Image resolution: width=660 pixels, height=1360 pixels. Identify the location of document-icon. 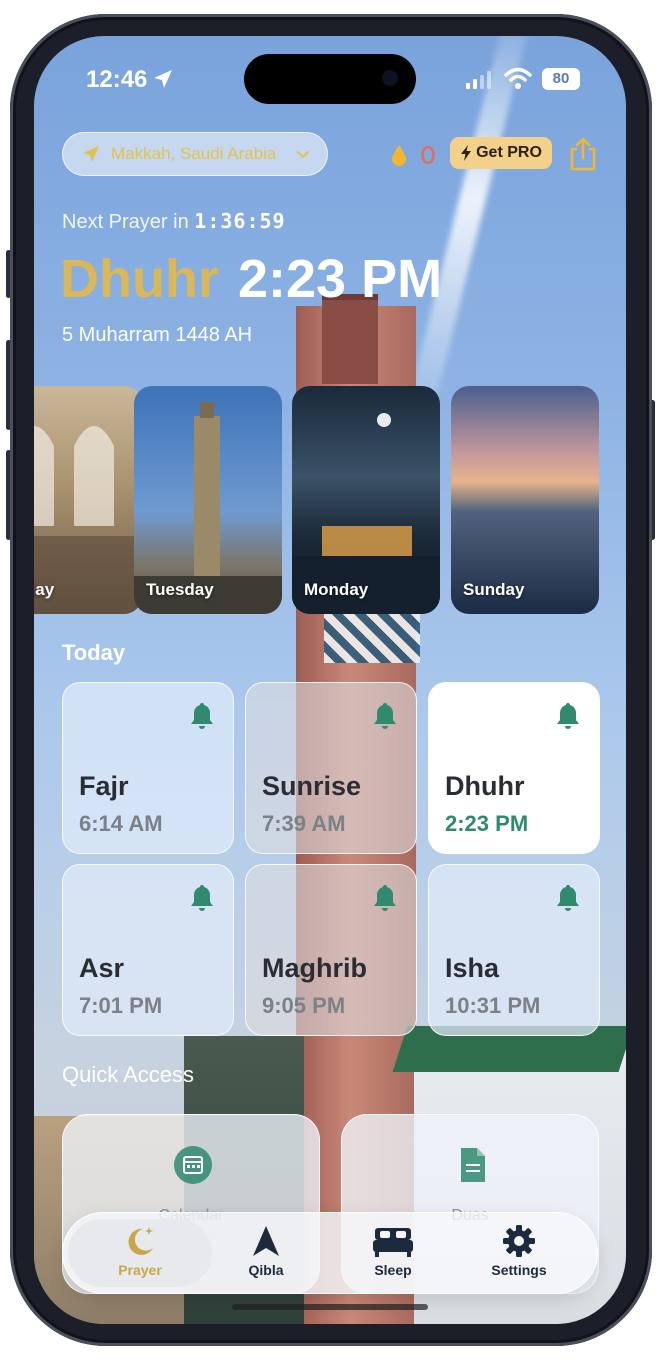
(473, 1165).